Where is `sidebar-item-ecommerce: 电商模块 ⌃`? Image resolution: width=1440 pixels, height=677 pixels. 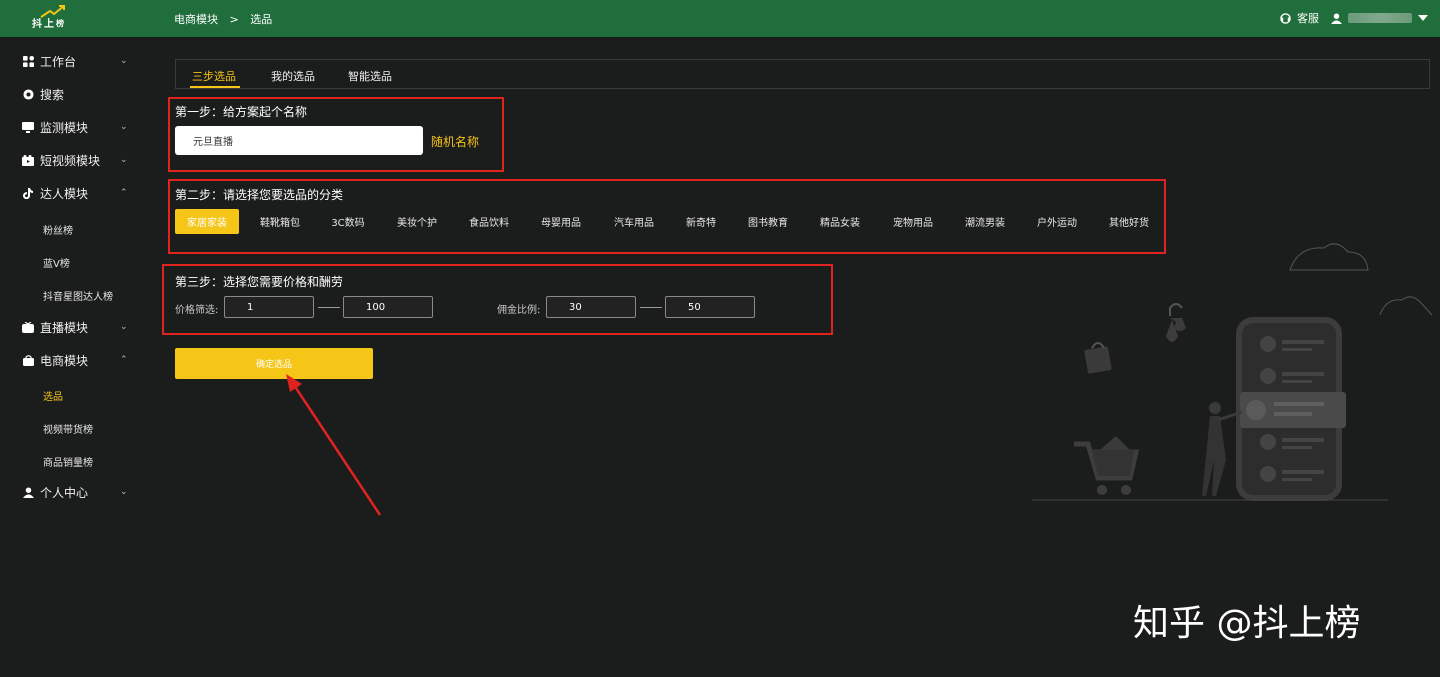 sidebar-item-ecommerce: 电商模块 ⌃ is located at coordinates (75, 360).